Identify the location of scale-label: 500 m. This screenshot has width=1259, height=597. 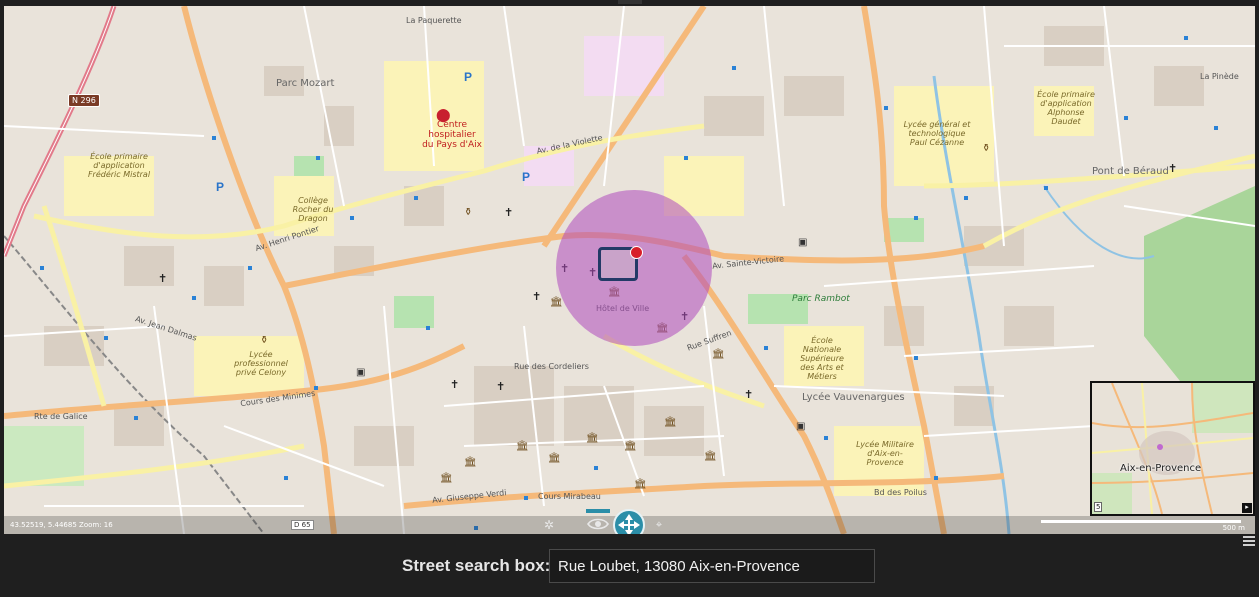
(1233, 528).